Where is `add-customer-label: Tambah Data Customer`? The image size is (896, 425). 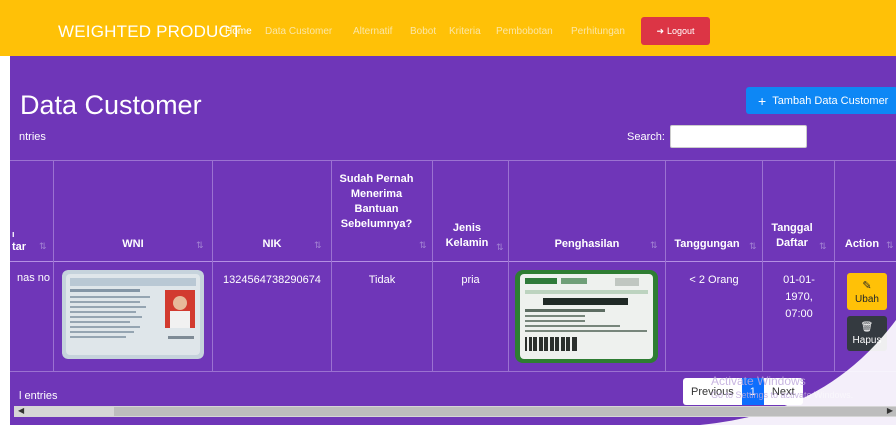 add-customer-label: Tambah Data Customer is located at coordinates (830, 100).